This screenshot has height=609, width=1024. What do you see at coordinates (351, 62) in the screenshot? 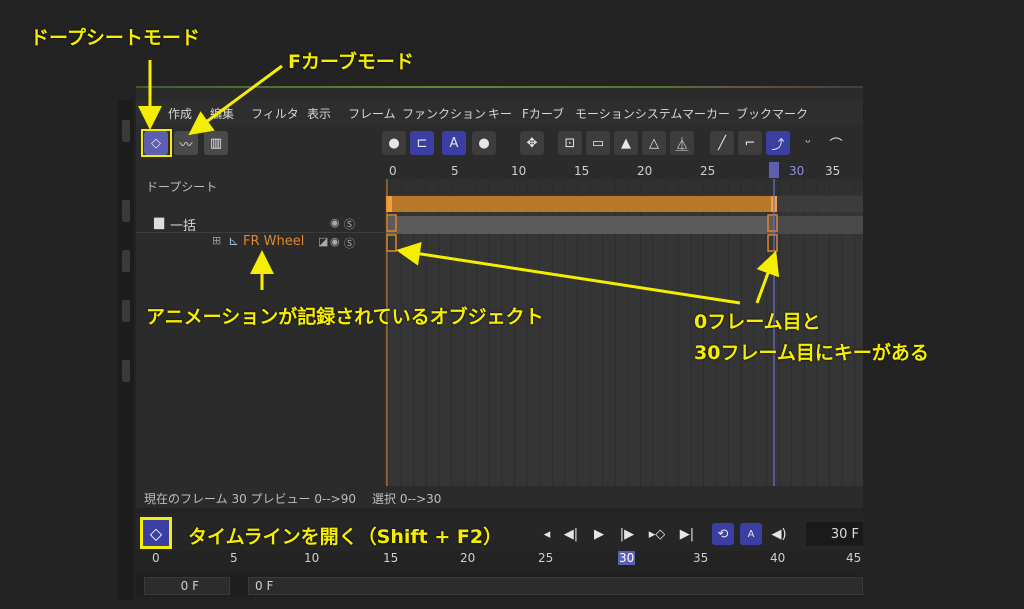
I see `annotation-fcurve-mode: Fカーブモード` at bounding box center [351, 62].